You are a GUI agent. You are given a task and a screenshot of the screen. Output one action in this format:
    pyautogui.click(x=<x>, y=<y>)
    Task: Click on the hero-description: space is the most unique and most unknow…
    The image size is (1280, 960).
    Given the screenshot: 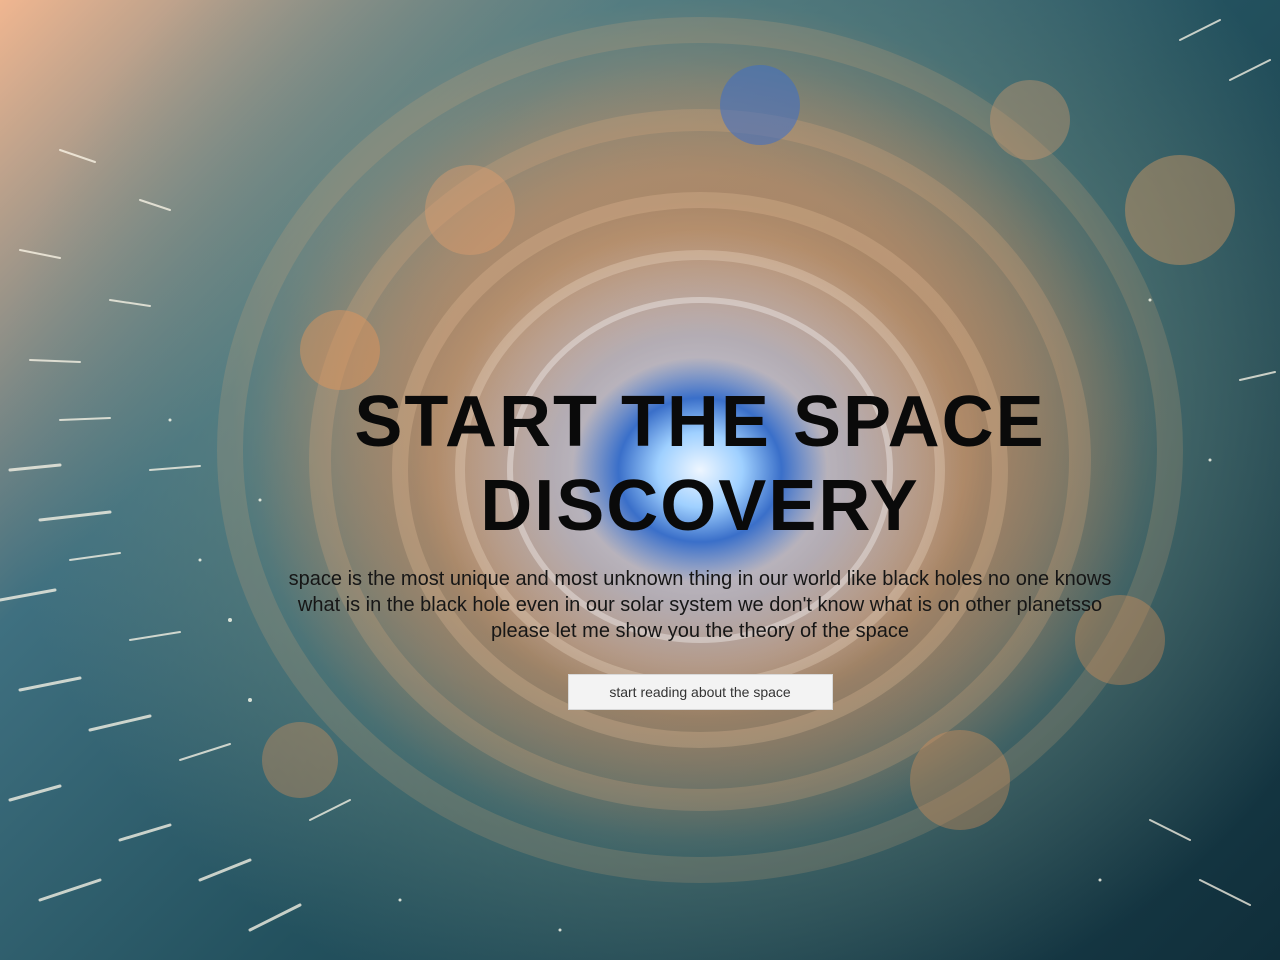 What is the action you would take?
    pyautogui.click(x=700, y=605)
    